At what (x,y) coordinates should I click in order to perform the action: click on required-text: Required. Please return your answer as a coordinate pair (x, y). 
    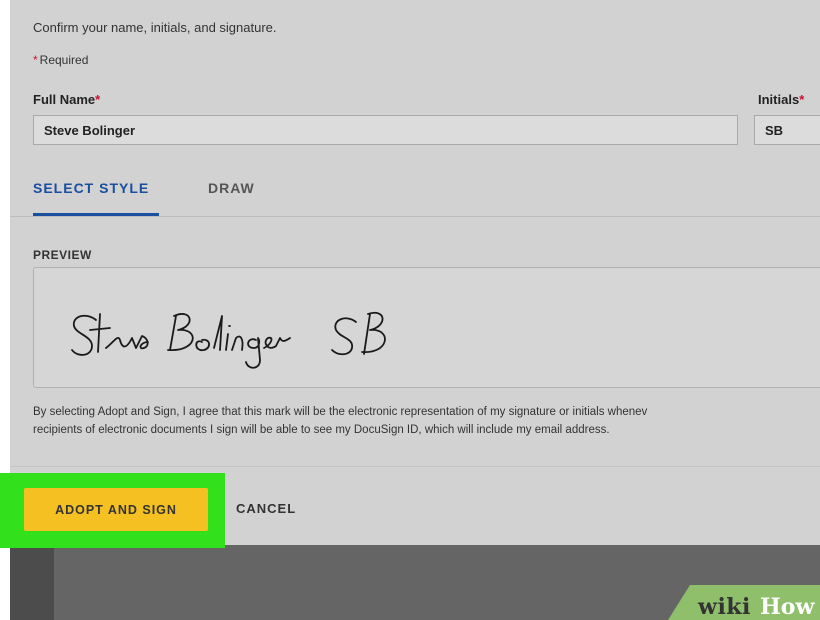
    Looking at the image, I should click on (64, 60).